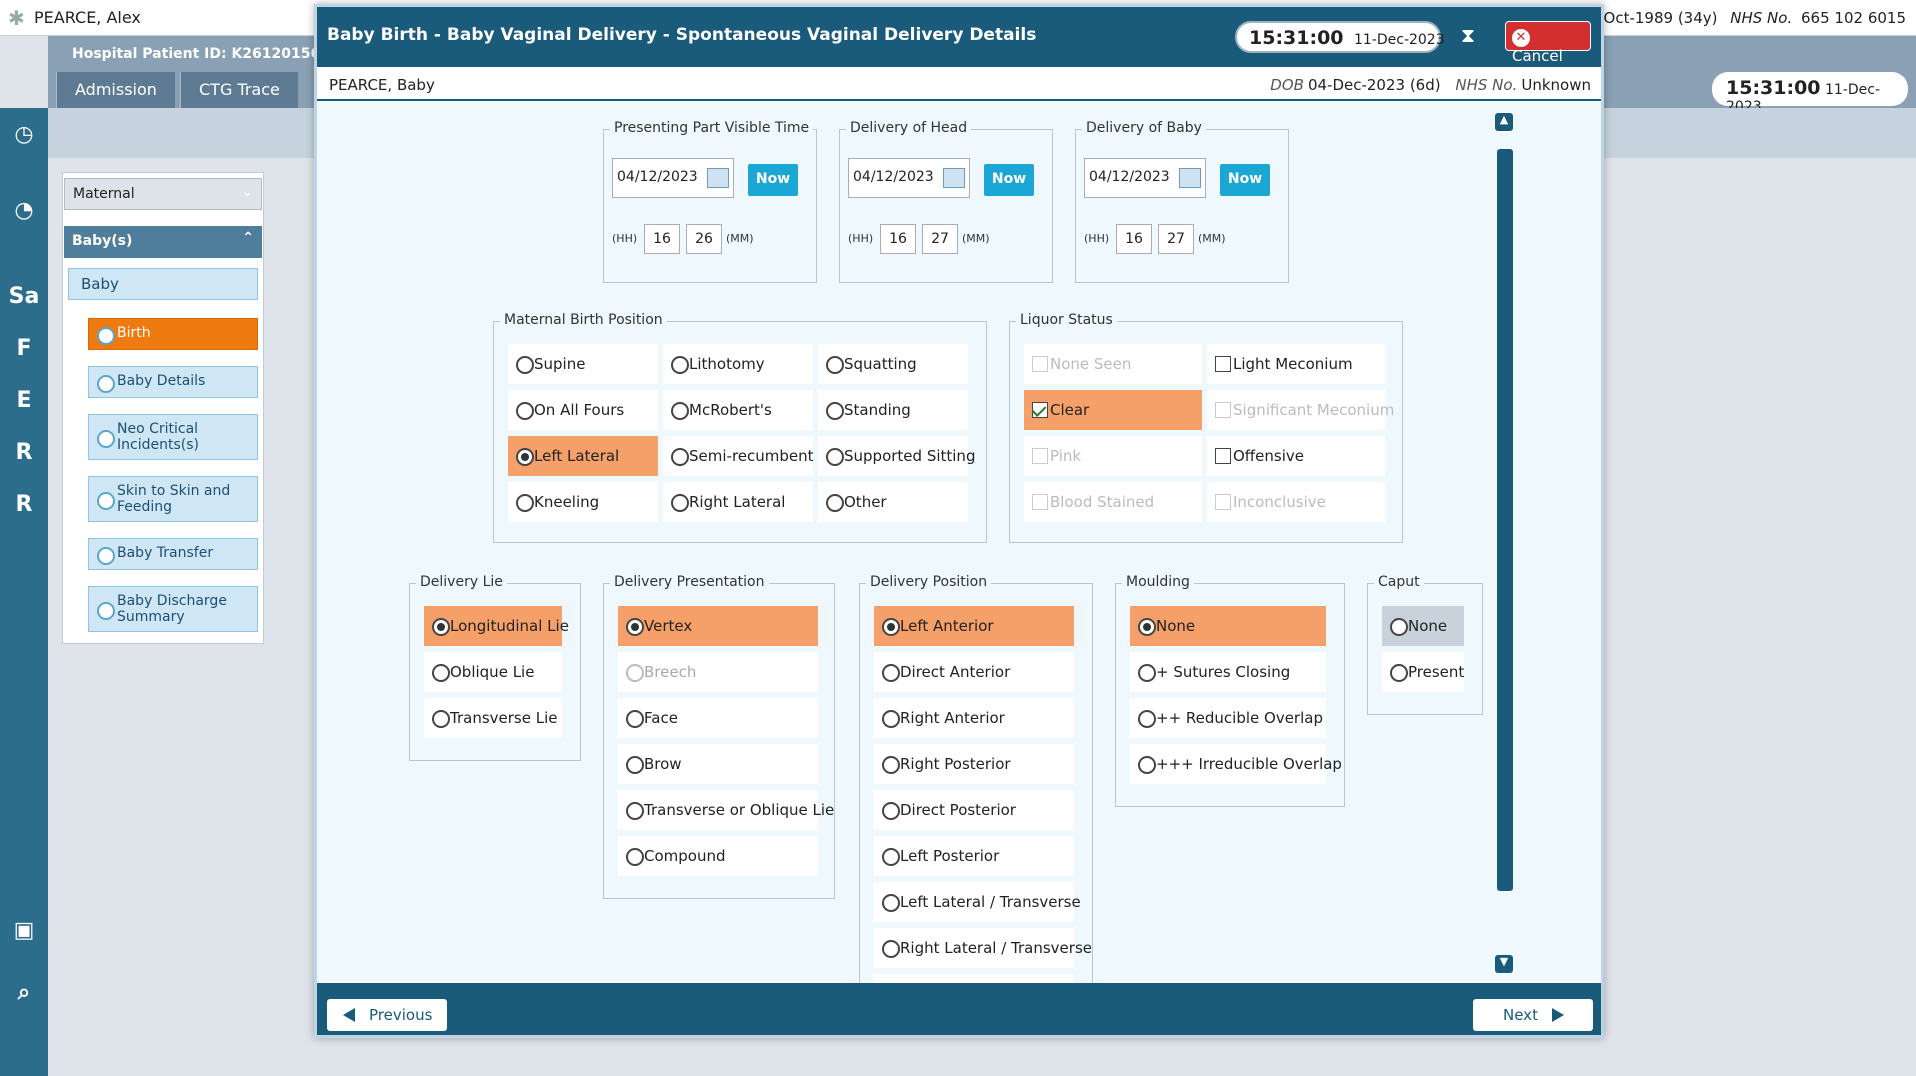 Image resolution: width=1916 pixels, height=1076 pixels. I want to click on liquor-option-offensive: Offensive, so click(1296, 456).